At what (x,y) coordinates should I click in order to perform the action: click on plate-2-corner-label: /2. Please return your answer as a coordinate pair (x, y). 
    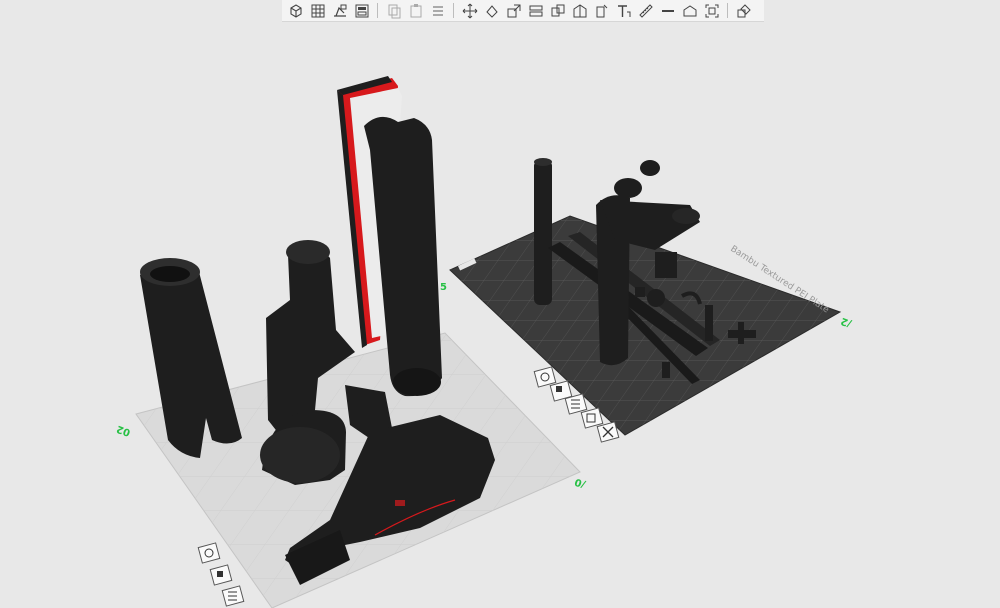
    Looking at the image, I should click on (846, 322).